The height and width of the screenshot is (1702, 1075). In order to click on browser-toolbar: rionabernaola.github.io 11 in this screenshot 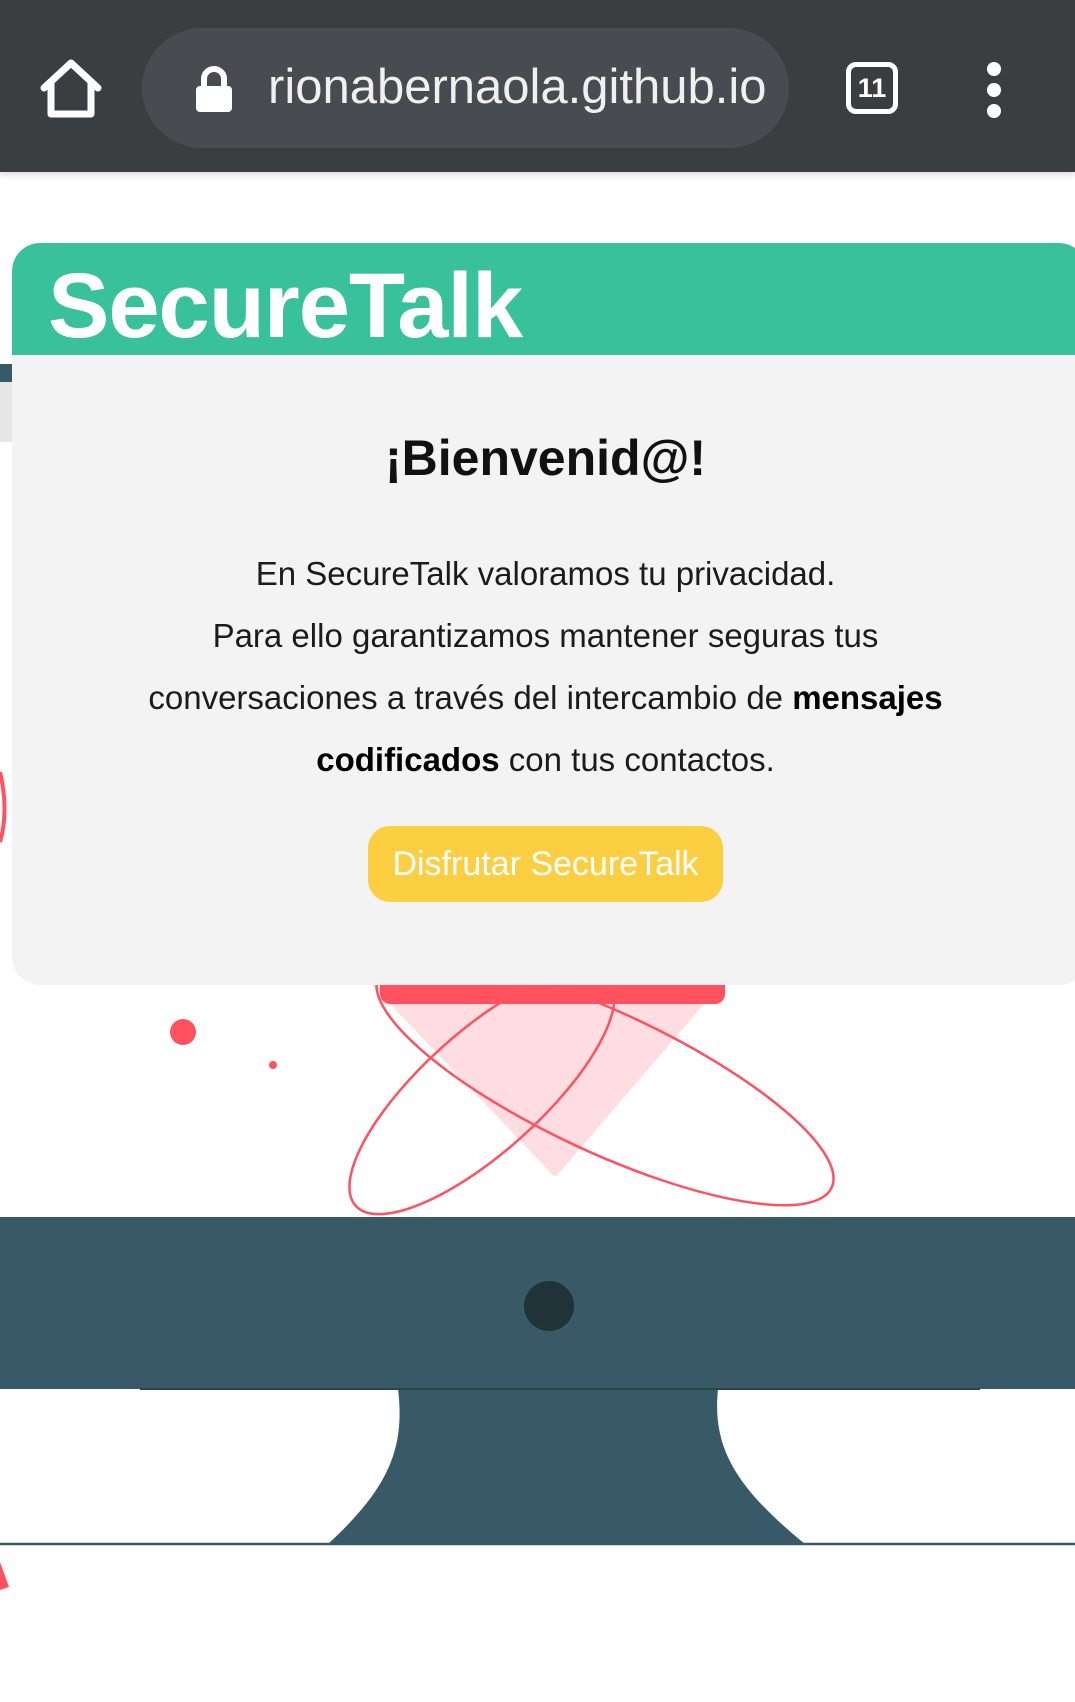, I will do `click(537, 86)`.